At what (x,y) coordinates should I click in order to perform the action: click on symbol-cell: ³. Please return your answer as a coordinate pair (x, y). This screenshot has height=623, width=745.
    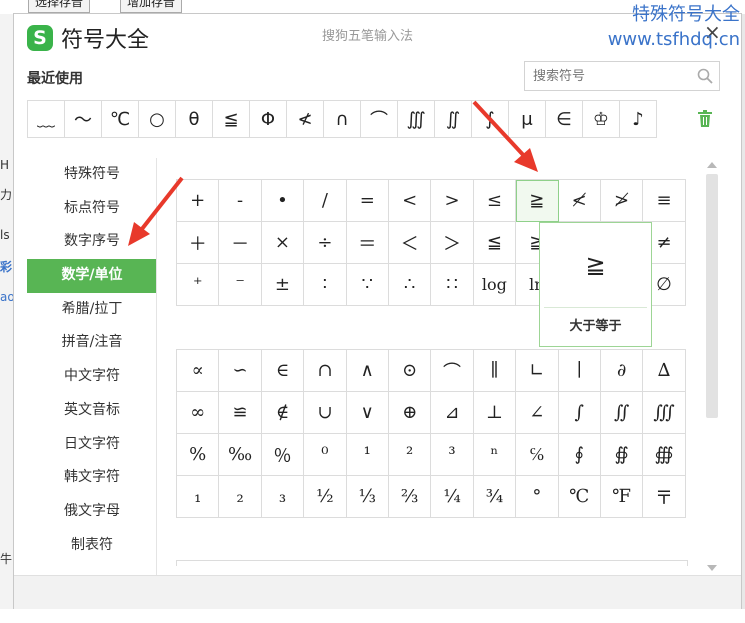
    Looking at the image, I should click on (452, 455).